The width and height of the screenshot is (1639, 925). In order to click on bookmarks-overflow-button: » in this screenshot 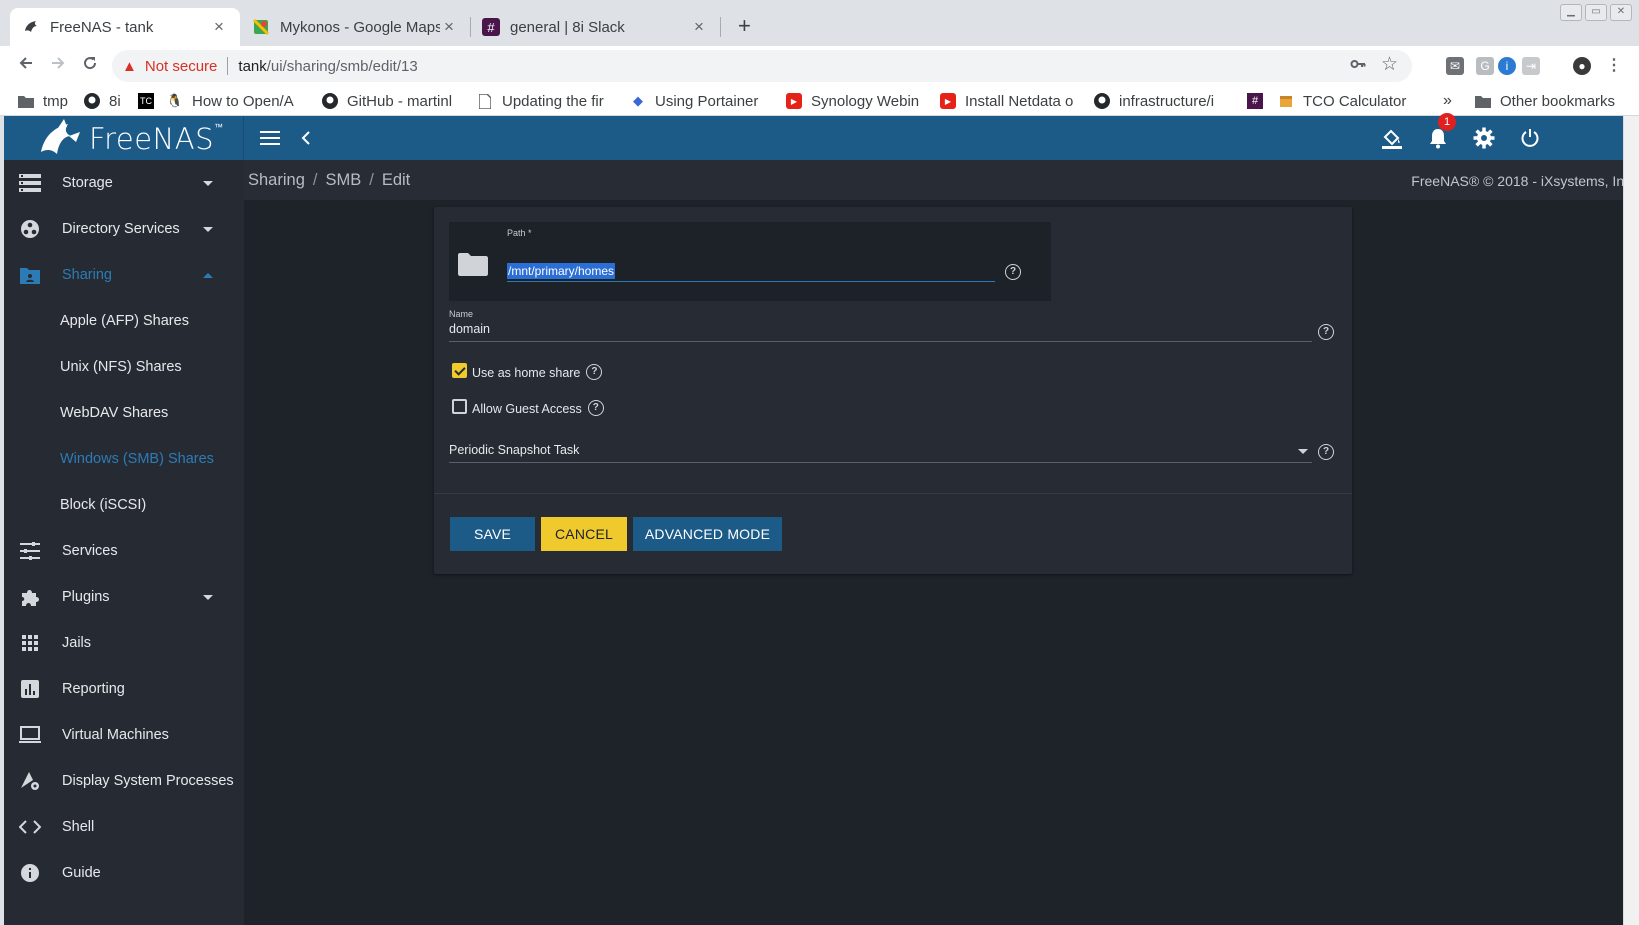, I will do `click(1451, 101)`.